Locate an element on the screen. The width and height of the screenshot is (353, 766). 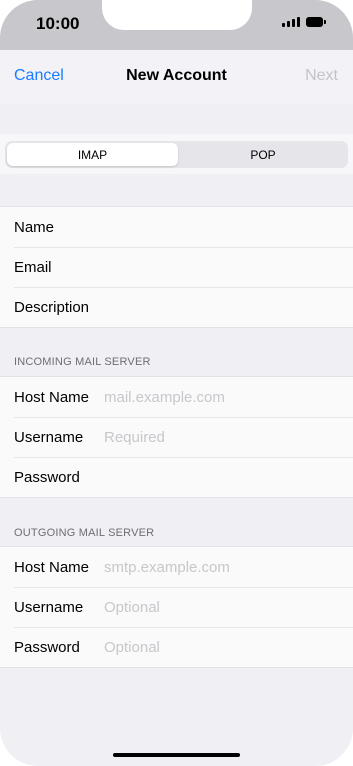
incoming-host-input is located at coordinates (223, 397).